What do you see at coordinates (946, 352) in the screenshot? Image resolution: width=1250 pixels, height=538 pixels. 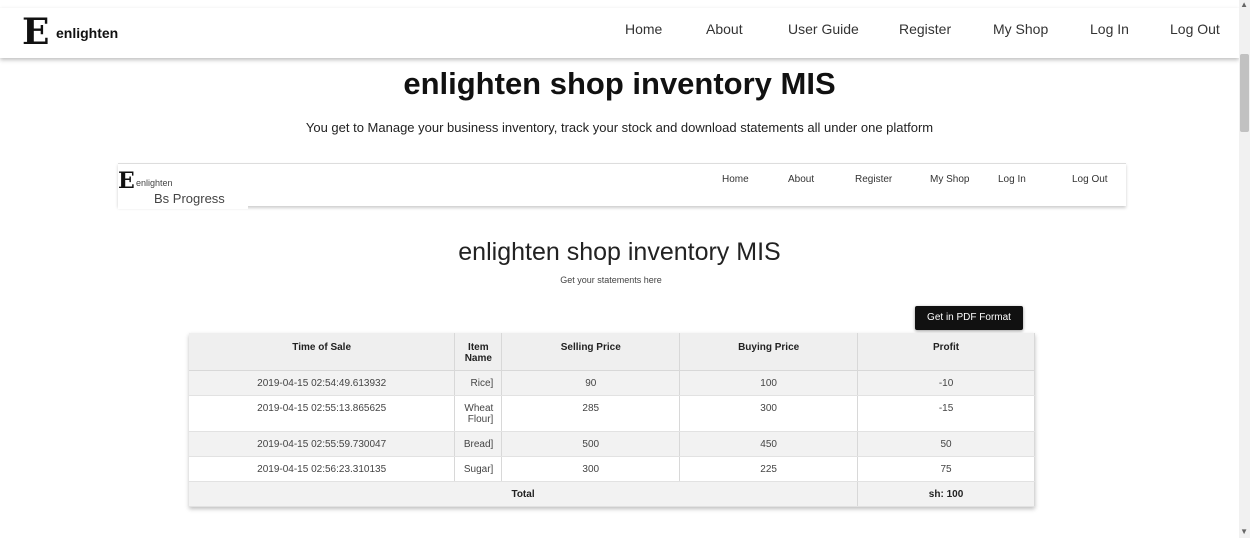 I see `header-profit: Profit` at bounding box center [946, 352].